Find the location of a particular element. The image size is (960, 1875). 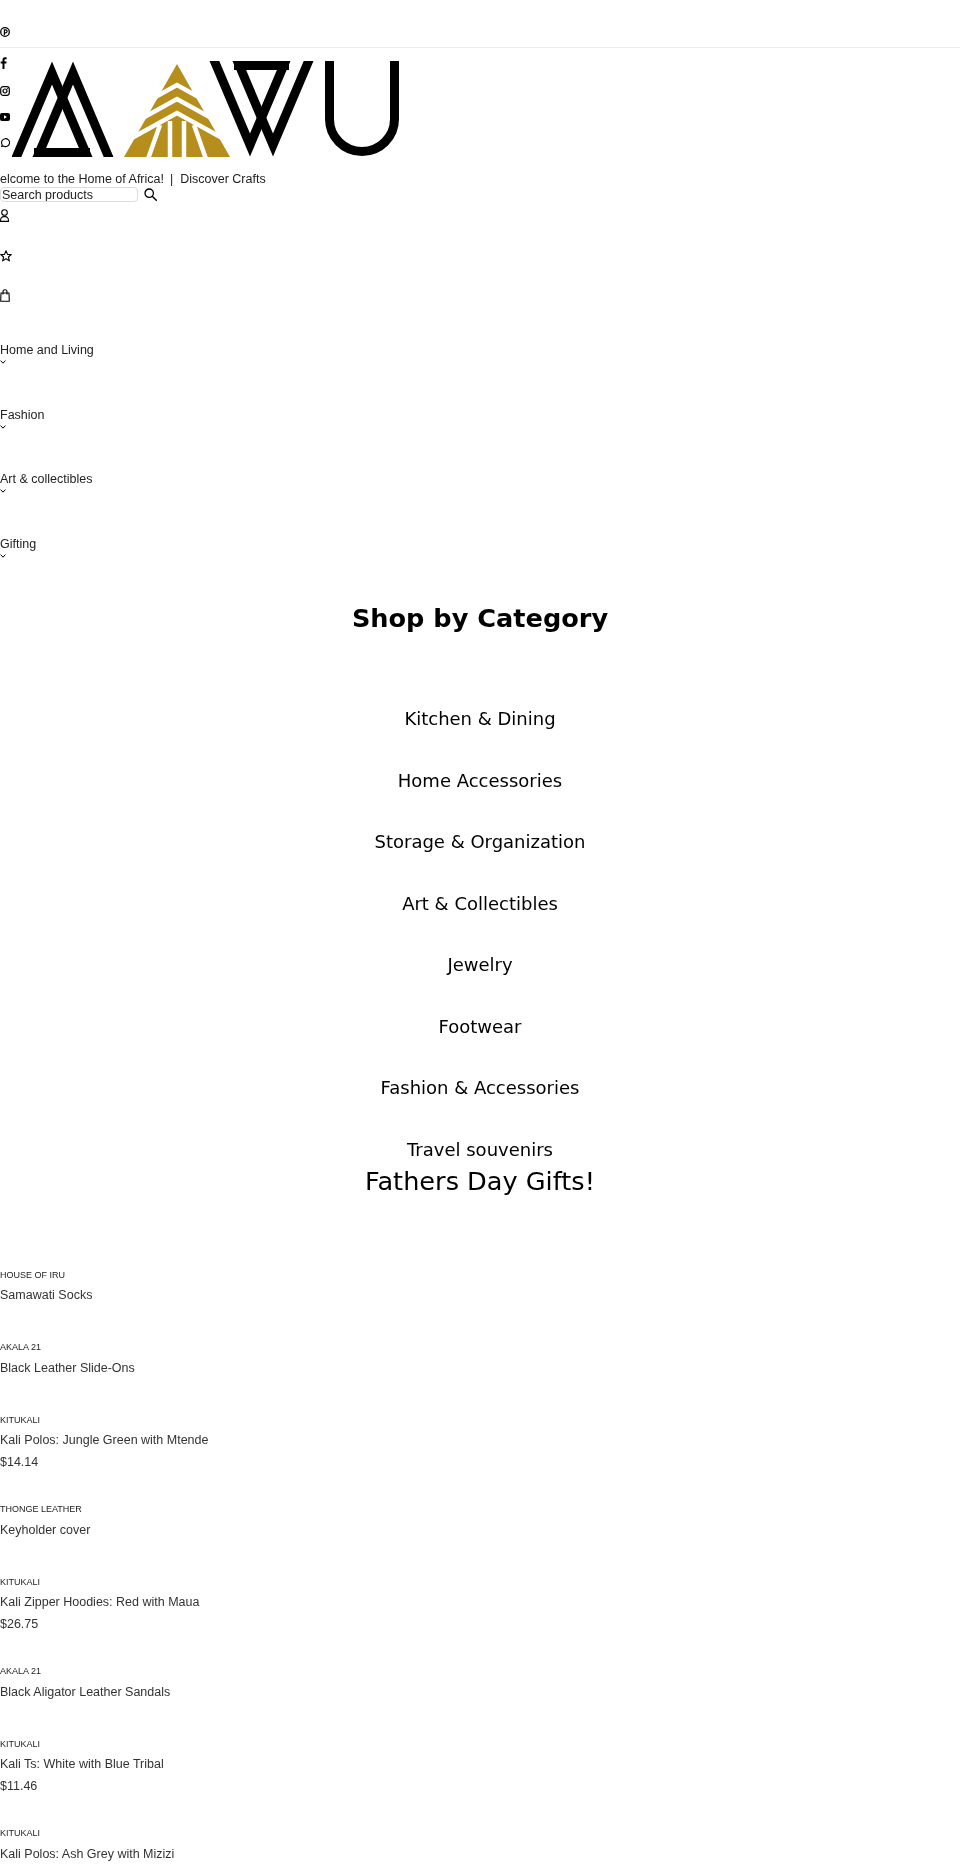

product-name-link: Keyholder cover is located at coordinates (45, 1530).